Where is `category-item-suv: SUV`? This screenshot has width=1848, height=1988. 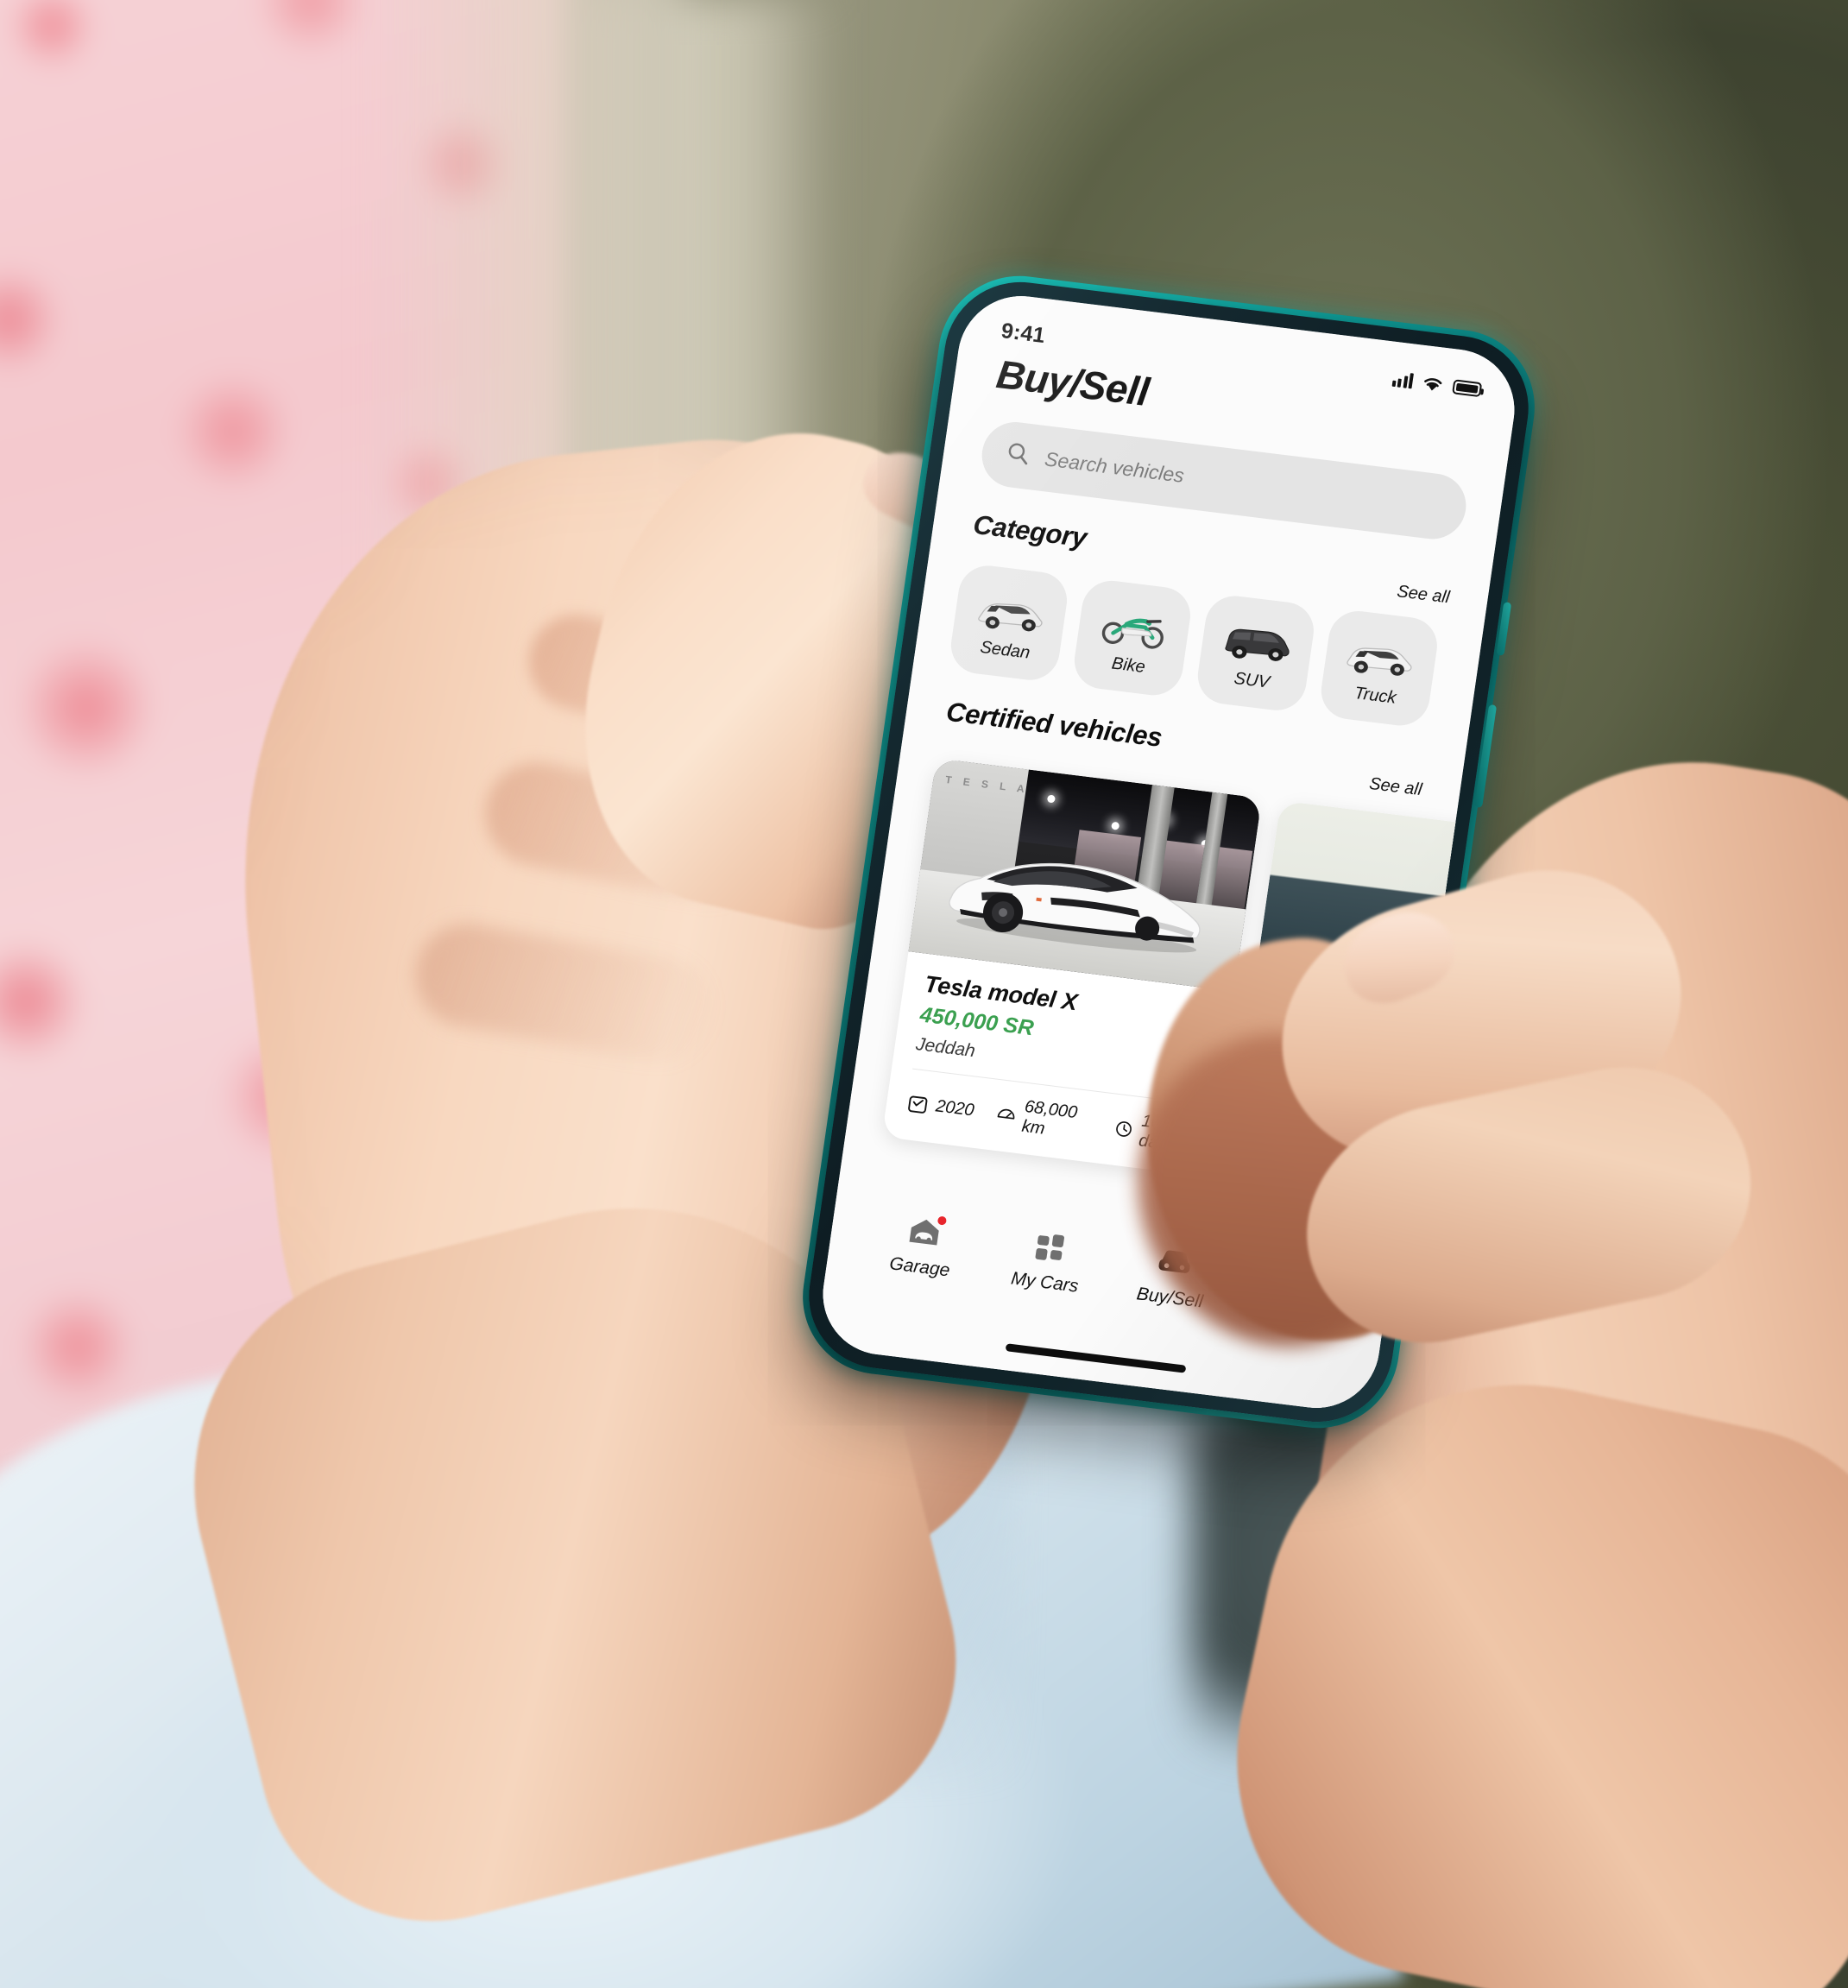 category-item-suv: SUV is located at coordinates (1256, 653).